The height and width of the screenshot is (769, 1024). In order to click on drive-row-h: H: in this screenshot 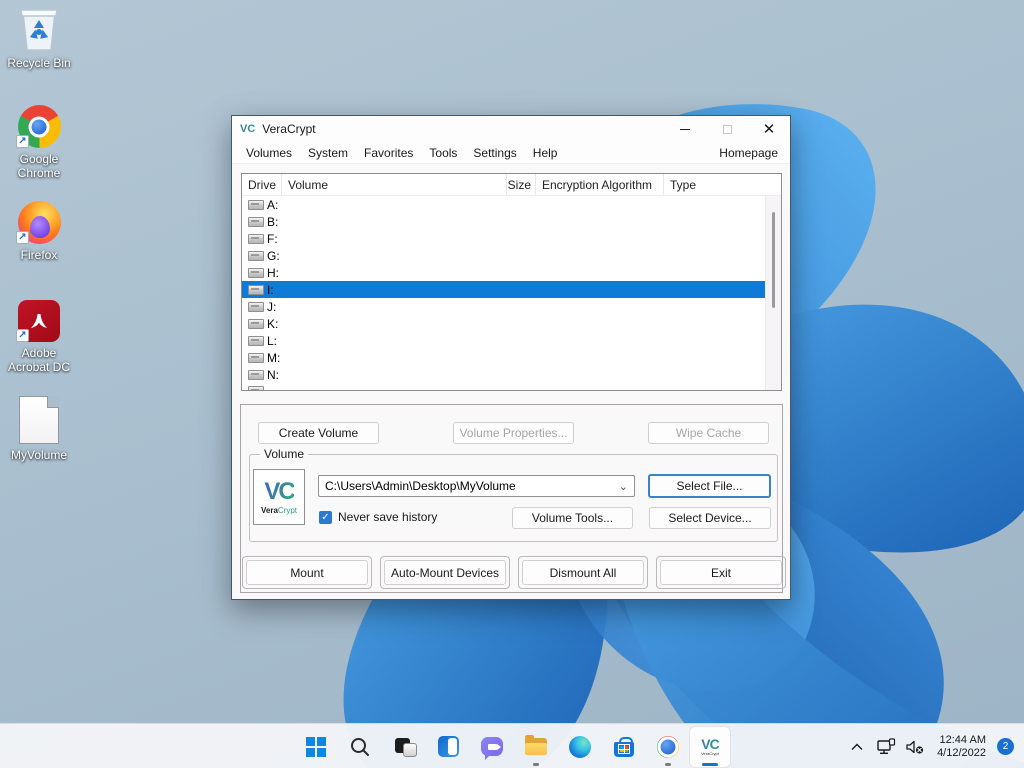, I will do `click(503, 272)`.